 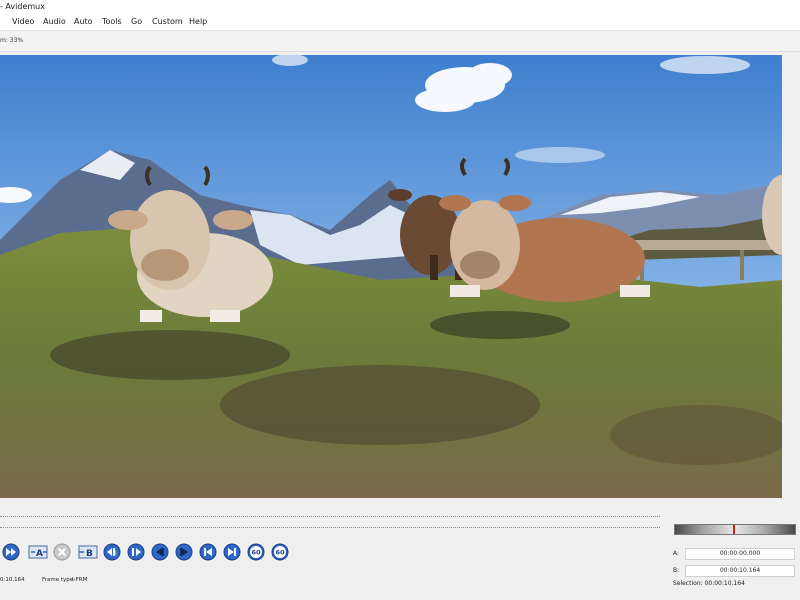 What do you see at coordinates (330, 516) in the screenshot?
I see `timeline-track-top` at bounding box center [330, 516].